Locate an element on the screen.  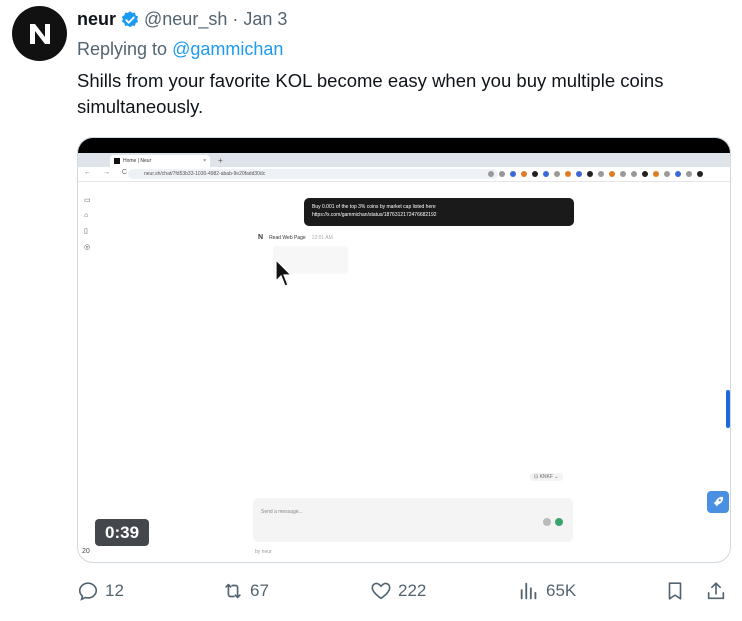
replying-to: Replying to @gammichan is located at coordinates (180, 49).